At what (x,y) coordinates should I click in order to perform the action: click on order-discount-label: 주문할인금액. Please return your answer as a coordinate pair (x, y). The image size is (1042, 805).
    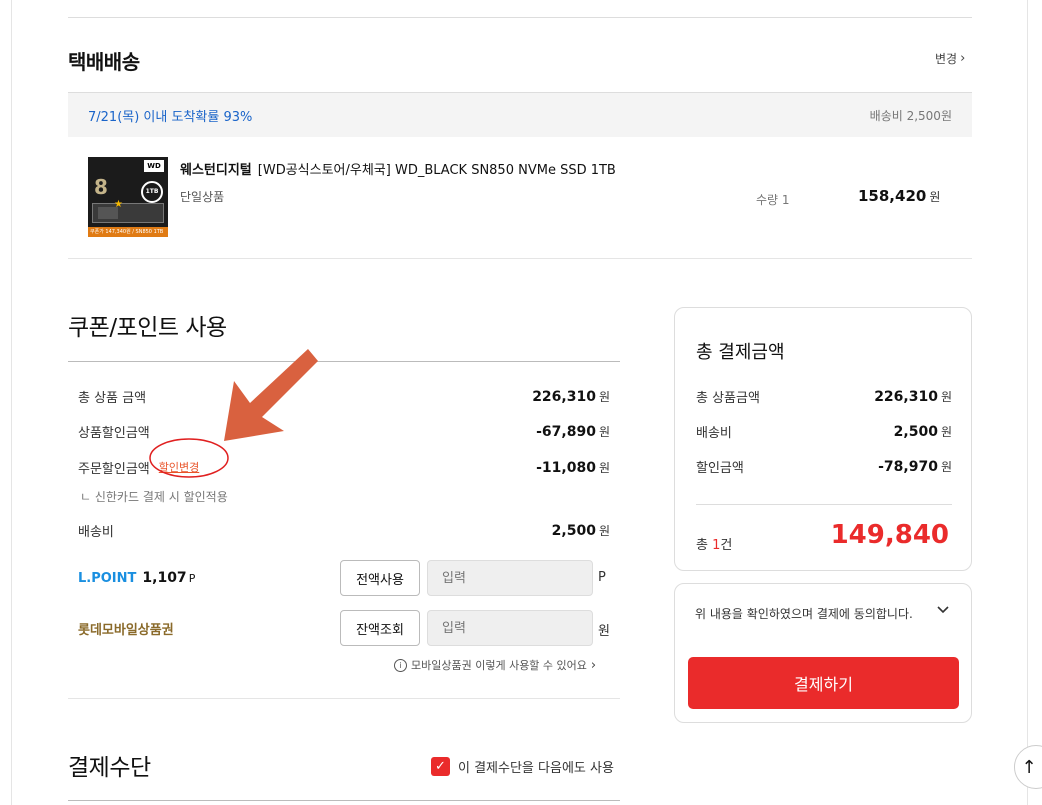
    Looking at the image, I should click on (114, 469).